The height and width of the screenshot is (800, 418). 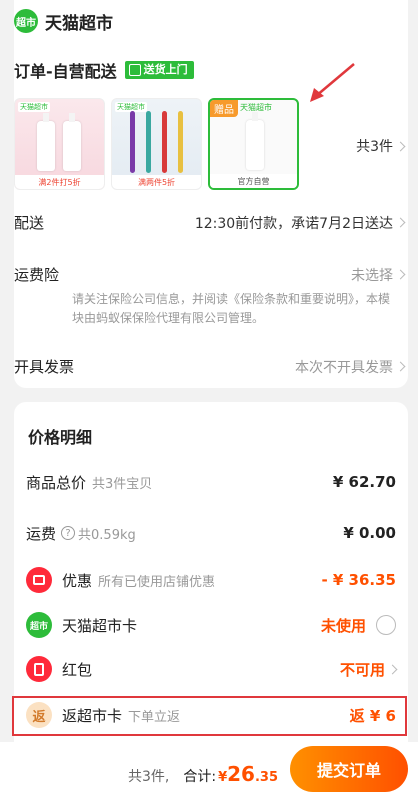 What do you see at coordinates (362, 669) in the screenshot?
I see `redpacket-value: 不可用` at bounding box center [362, 669].